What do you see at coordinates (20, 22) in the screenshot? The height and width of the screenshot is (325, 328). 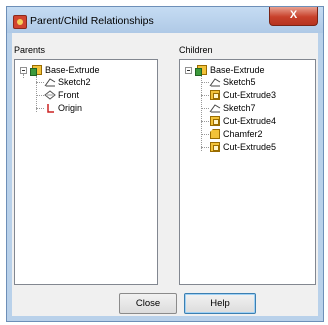 I see `solidworks-app-icon` at bounding box center [20, 22].